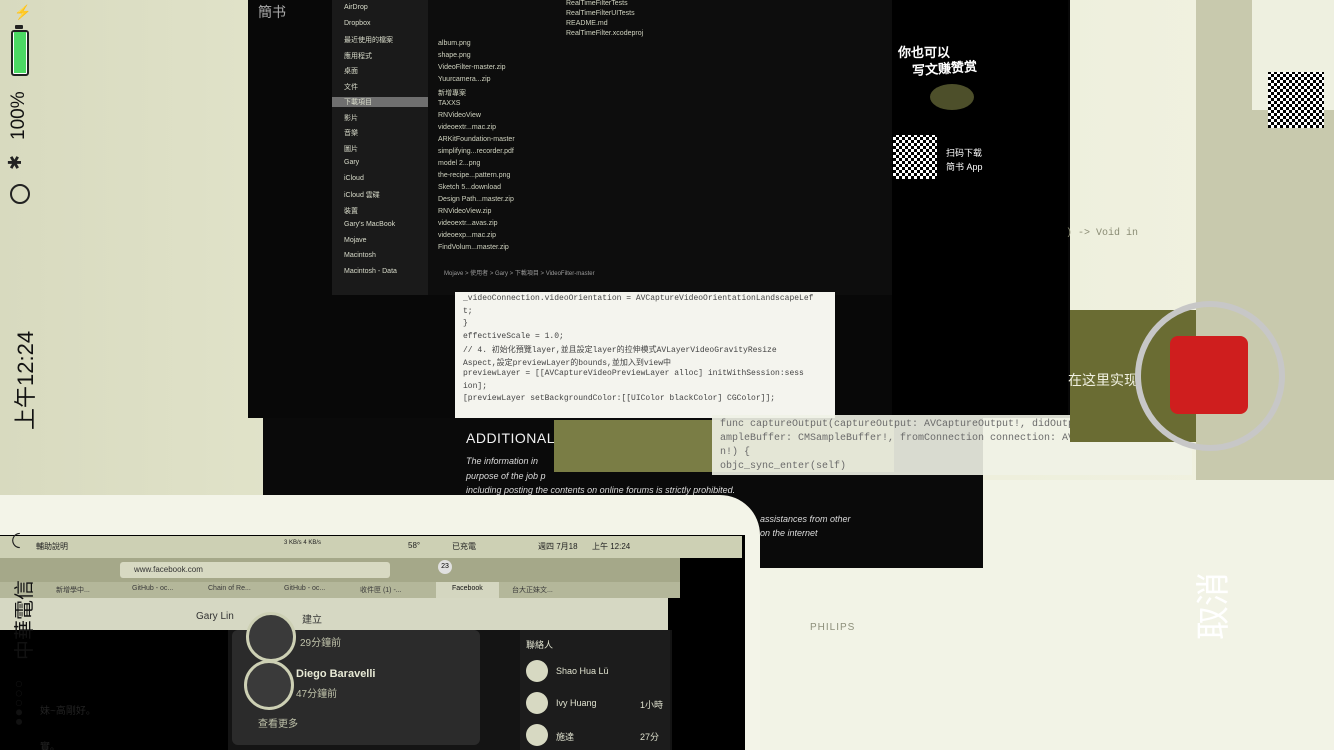 The image size is (1334, 750). What do you see at coordinates (50, 746) in the screenshot?
I see `fb-left-text-2: 實。` at bounding box center [50, 746].